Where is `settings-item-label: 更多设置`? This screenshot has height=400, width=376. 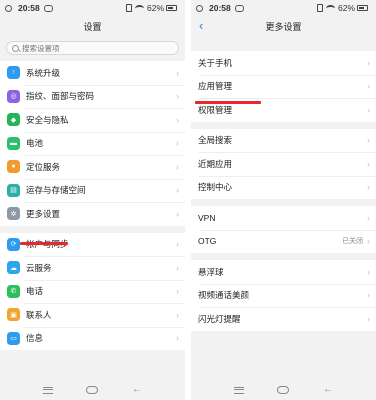 settings-item-label: 更多设置 is located at coordinates (43, 213).